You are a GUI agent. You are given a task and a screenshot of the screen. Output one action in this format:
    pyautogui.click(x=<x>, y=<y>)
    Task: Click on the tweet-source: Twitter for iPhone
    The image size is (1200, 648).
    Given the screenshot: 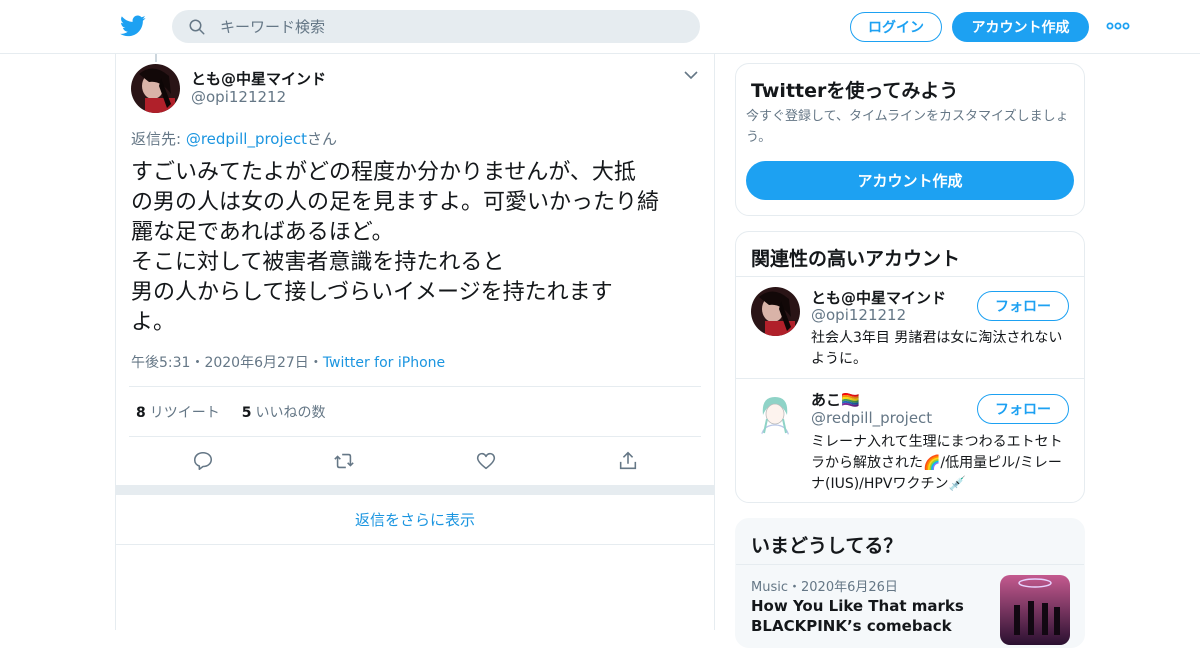 What is the action you would take?
    pyautogui.click(x=384, y=363)
    